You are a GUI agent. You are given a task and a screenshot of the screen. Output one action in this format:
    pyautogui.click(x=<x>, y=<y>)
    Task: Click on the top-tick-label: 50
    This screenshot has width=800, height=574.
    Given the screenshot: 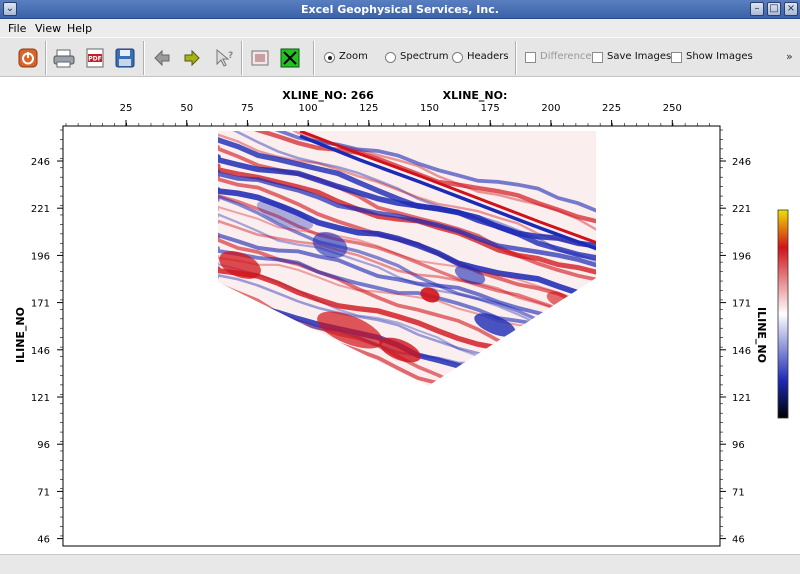 What is the action you would take?
    pyautogui.click(x=186, y=108)
    